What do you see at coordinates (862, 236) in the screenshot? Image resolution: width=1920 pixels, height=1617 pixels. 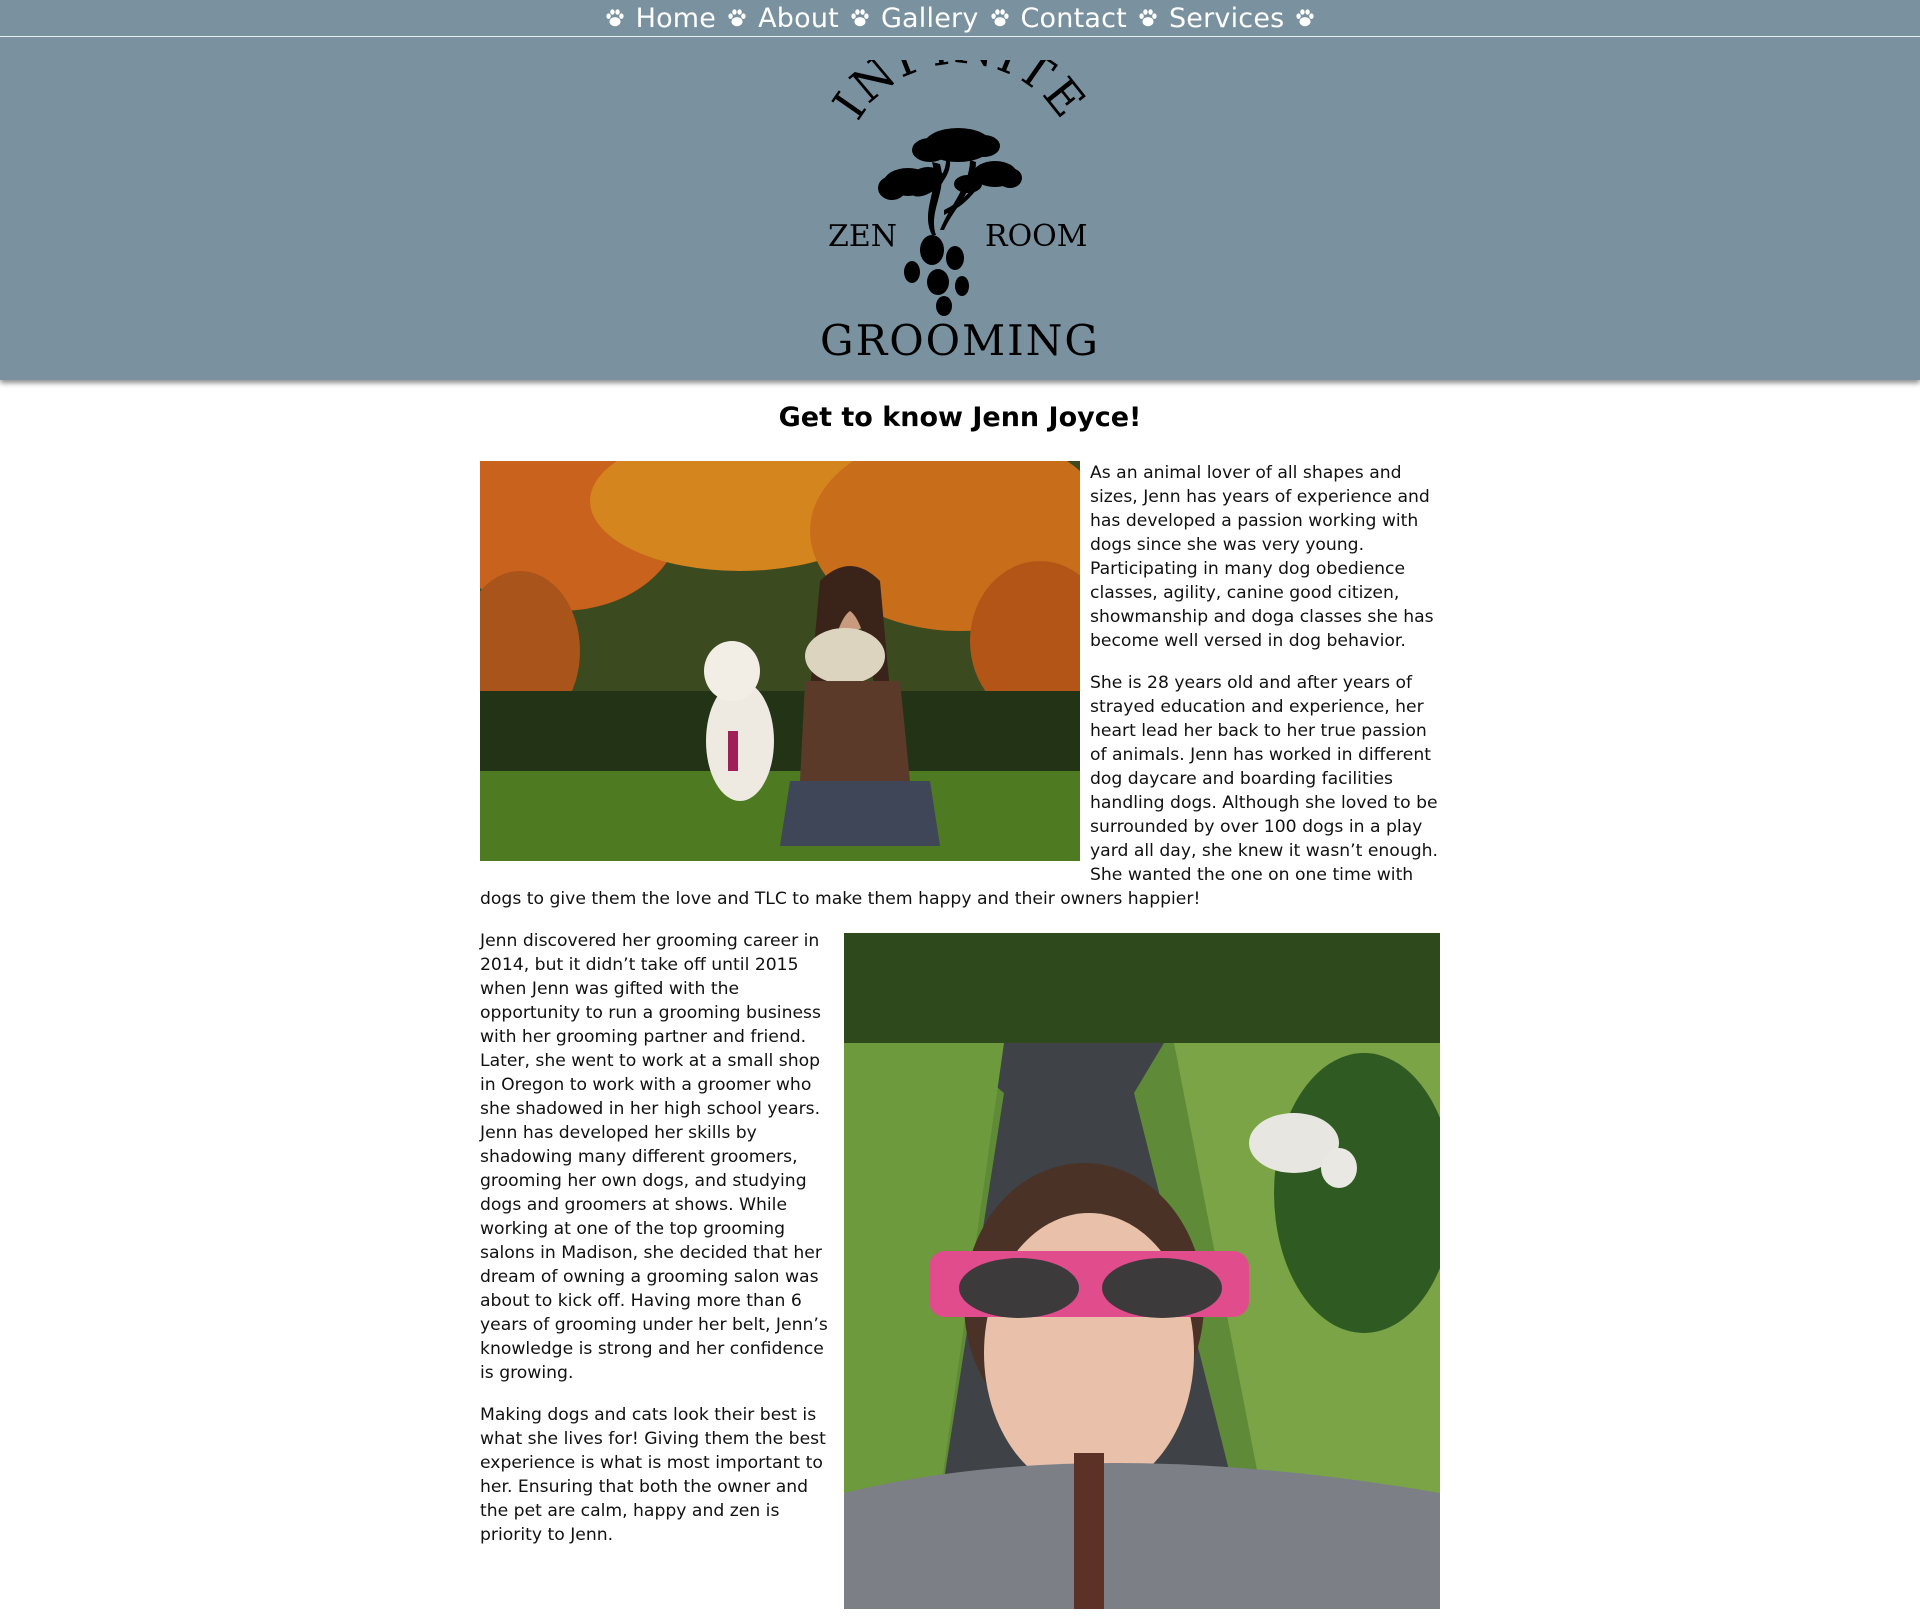 I see `logo-left-text: ZEN` at bounding box center [862, 236].